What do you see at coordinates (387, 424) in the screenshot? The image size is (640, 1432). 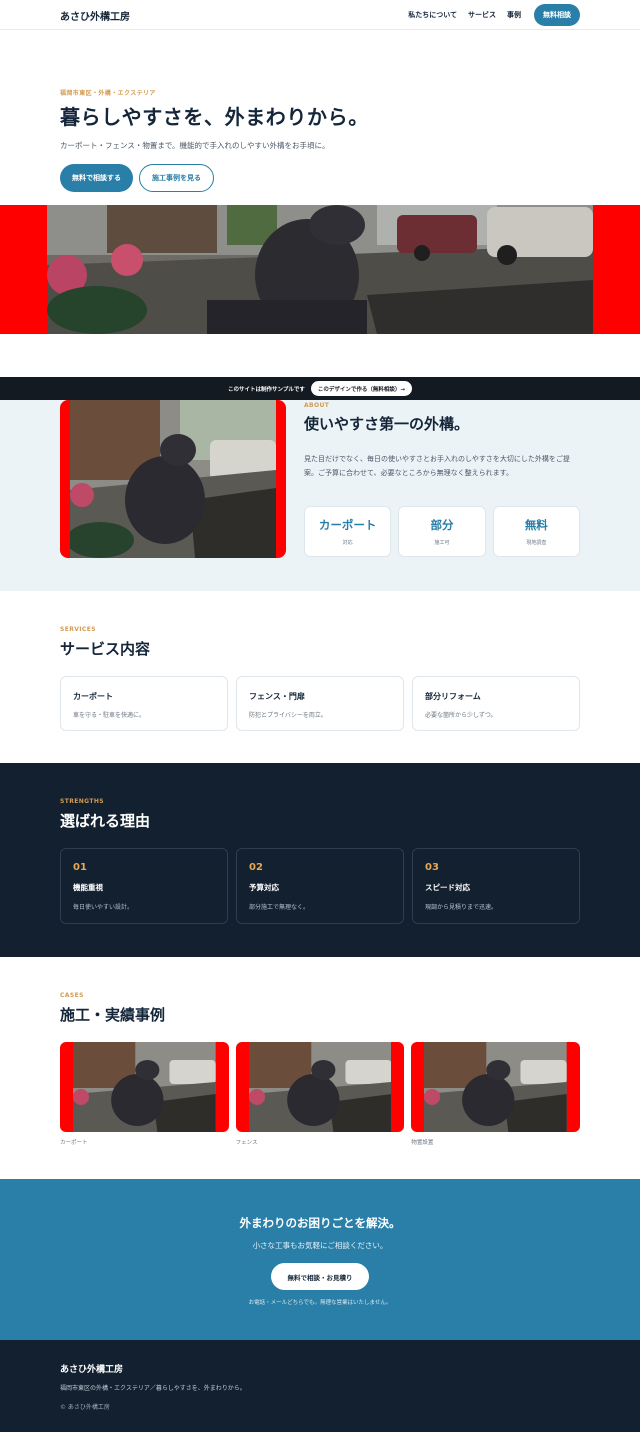 I see `about-title: 使いやすさ第一の外構。` at bounding box center [387, 424].